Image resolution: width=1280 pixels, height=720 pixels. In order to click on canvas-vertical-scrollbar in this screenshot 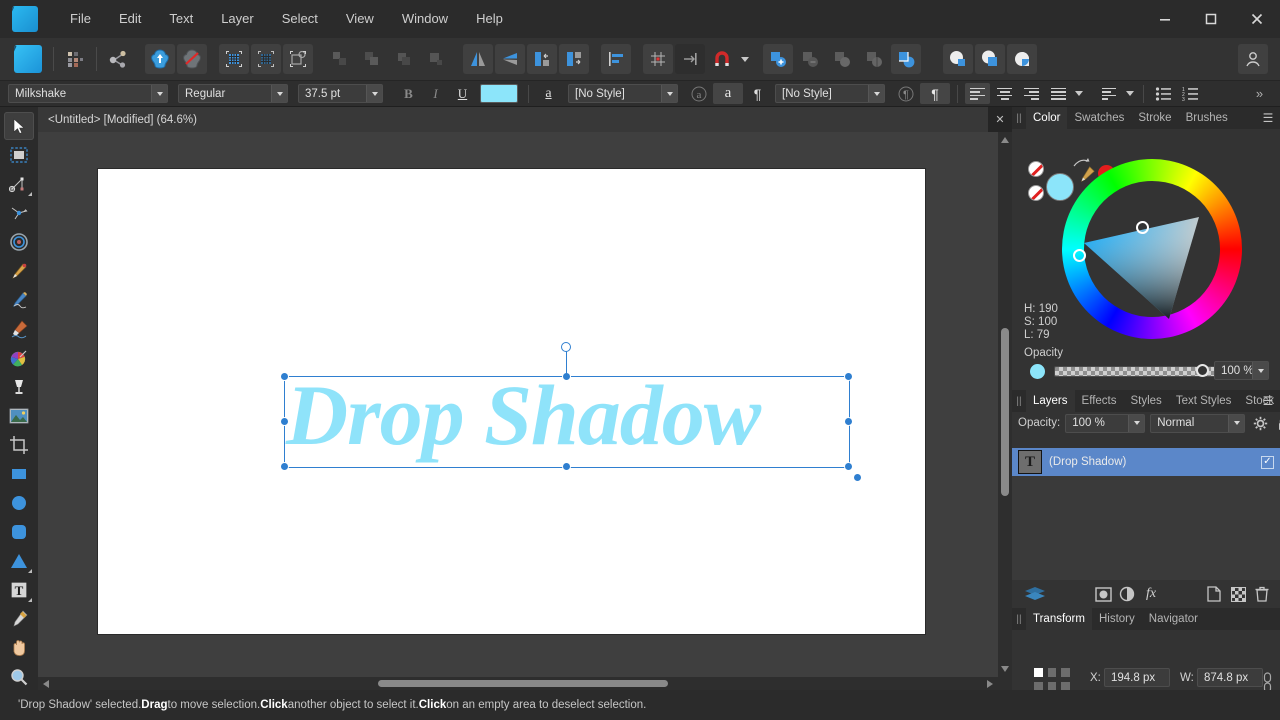, I will do `click(1005, 404)`.